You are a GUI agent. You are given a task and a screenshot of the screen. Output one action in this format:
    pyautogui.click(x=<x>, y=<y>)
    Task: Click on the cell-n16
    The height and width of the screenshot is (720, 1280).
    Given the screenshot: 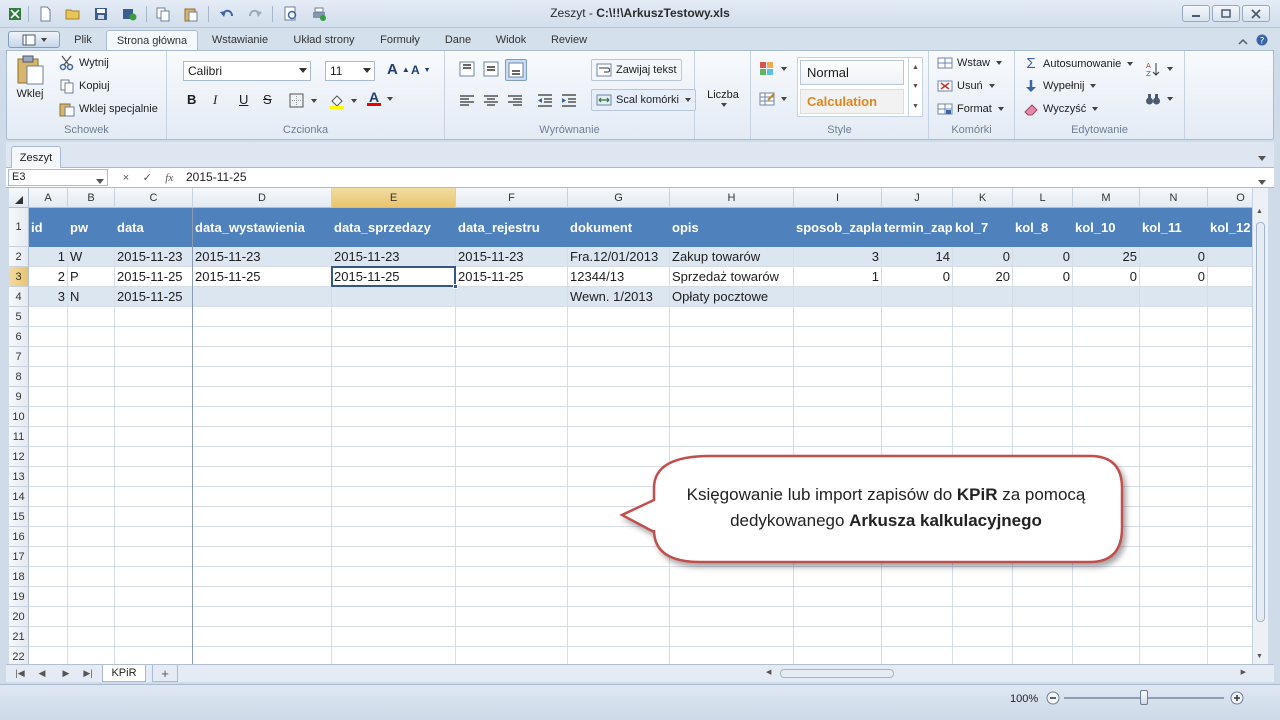 What is the action you would take?
    pyautogui.click(x=1174, y=537)
    